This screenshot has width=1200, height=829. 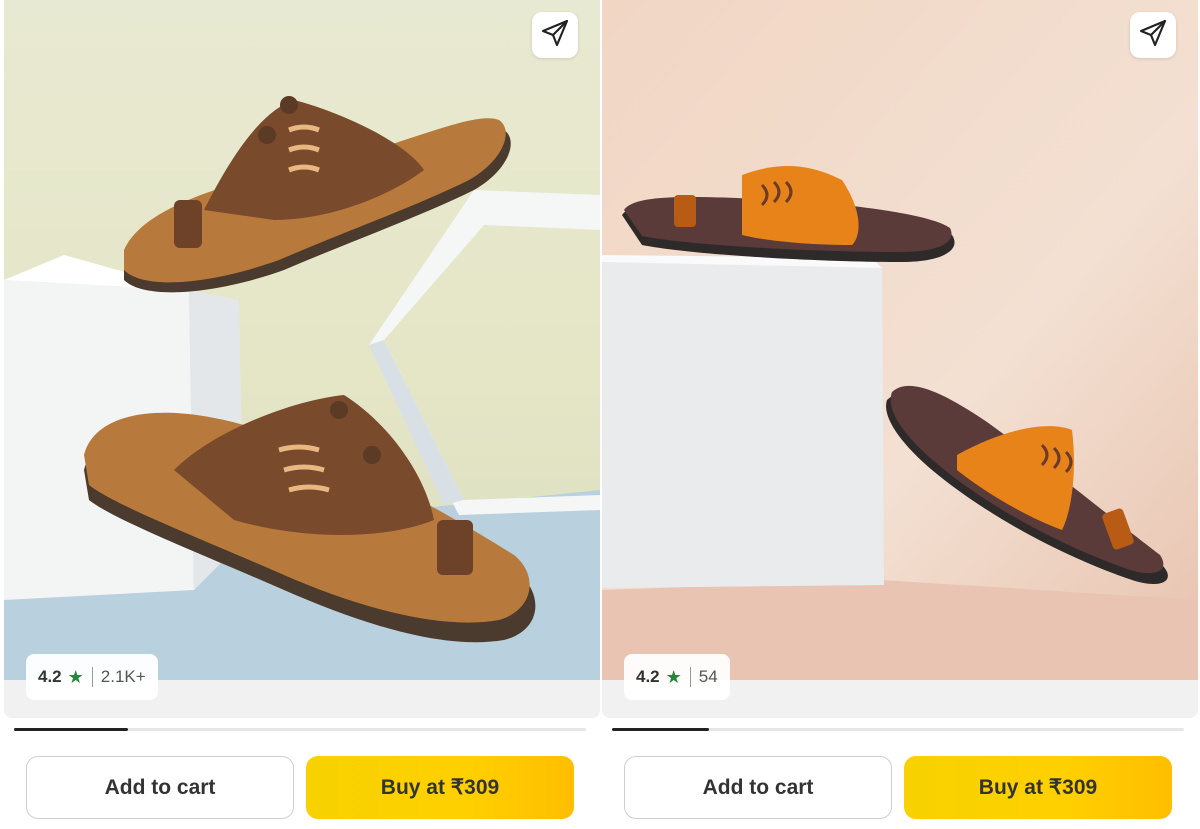 I want to click on rating-count: 54, so click(x=708, y=676).